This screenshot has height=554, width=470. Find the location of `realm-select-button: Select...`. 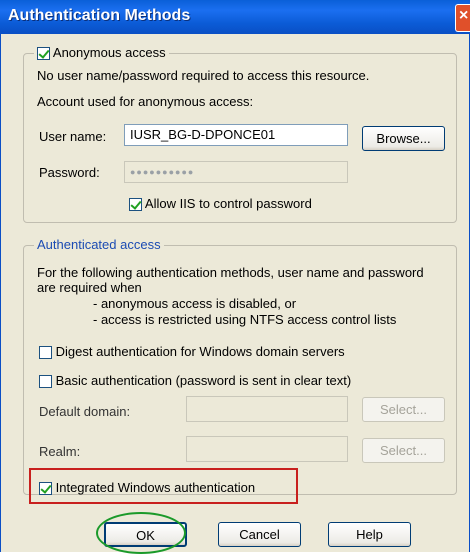

realm-select-button: Select... is located at coordinates (403, 450).